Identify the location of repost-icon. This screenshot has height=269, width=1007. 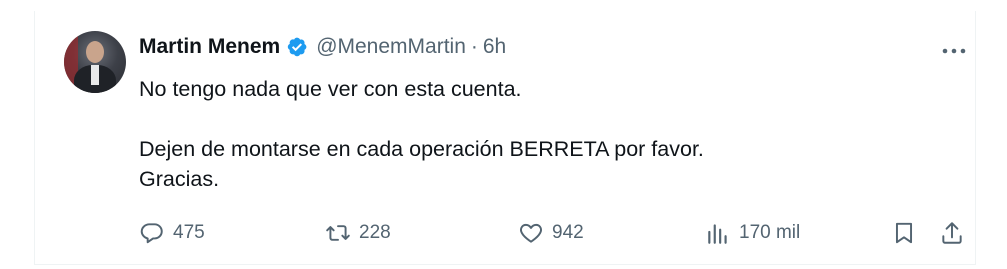
(338, 233).